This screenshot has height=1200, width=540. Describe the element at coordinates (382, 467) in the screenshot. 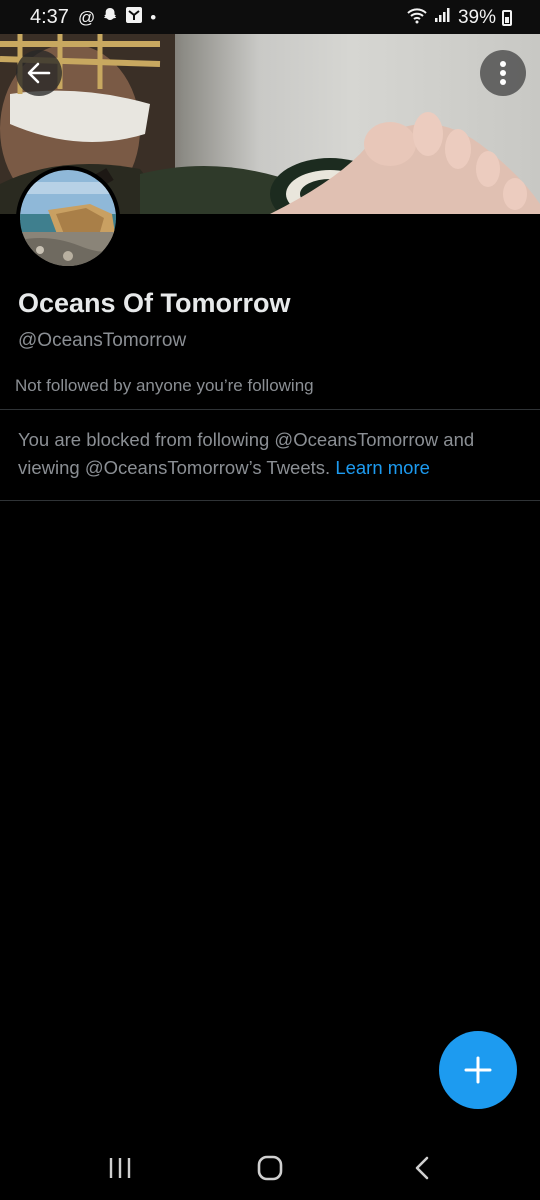

I see `learn-more-link: Learn more` at that location.